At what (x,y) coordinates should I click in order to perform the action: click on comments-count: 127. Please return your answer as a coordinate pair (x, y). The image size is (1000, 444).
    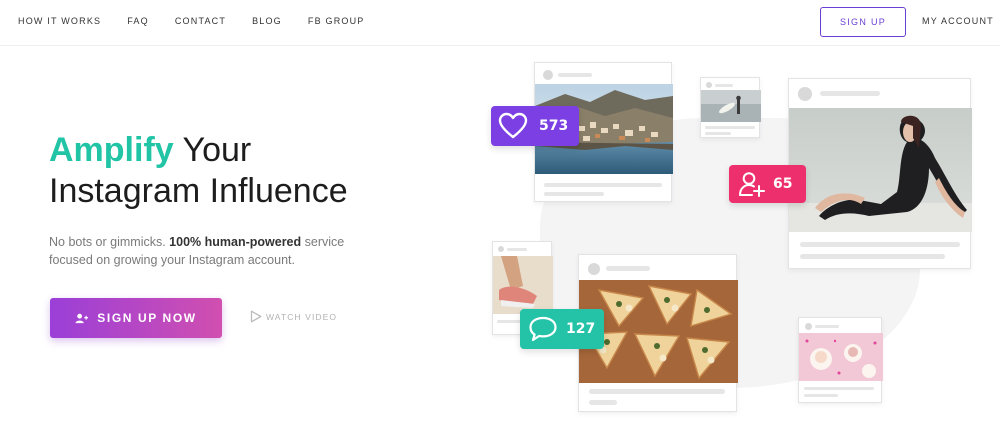
    Looking at the image, I should click on (581, 329).